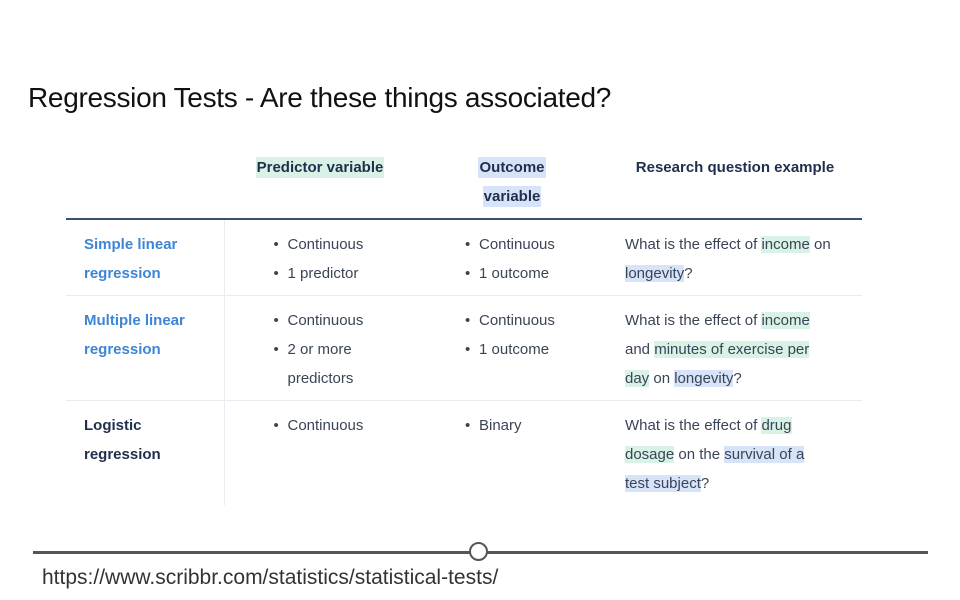  I want to click on row-label-line1: Logistic, so click(113, 425).